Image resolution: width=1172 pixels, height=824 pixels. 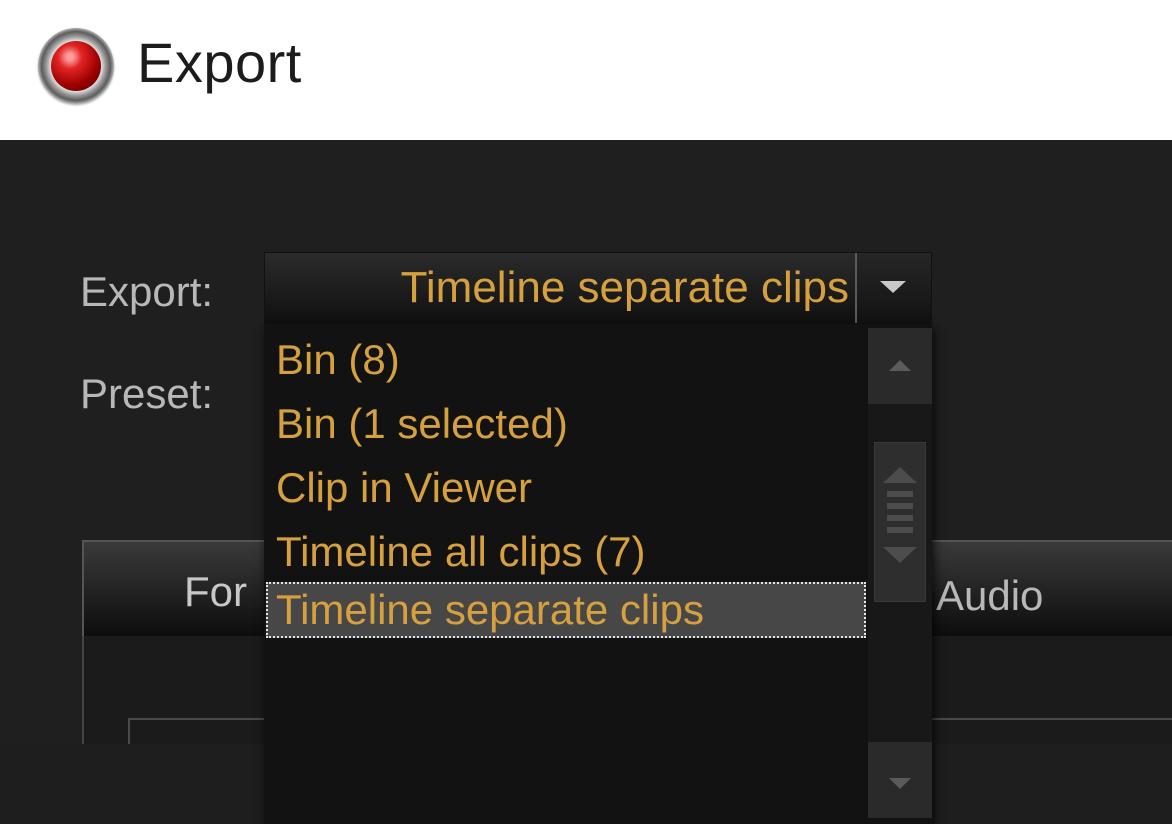 What do you see at coordinates (76, 66) in the screenshot?
I see `record-icon` at bounding box center [76, 66].